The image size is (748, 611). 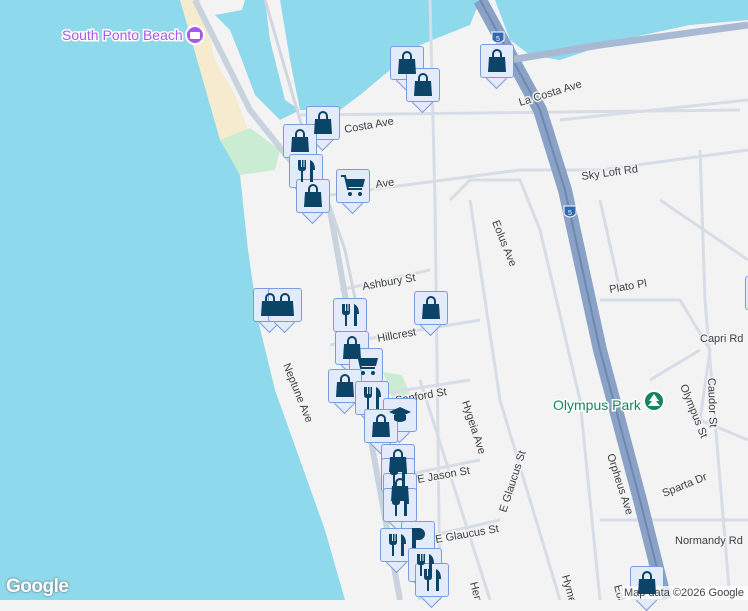 I want to click on food-marker, so click(x=432, y=586).